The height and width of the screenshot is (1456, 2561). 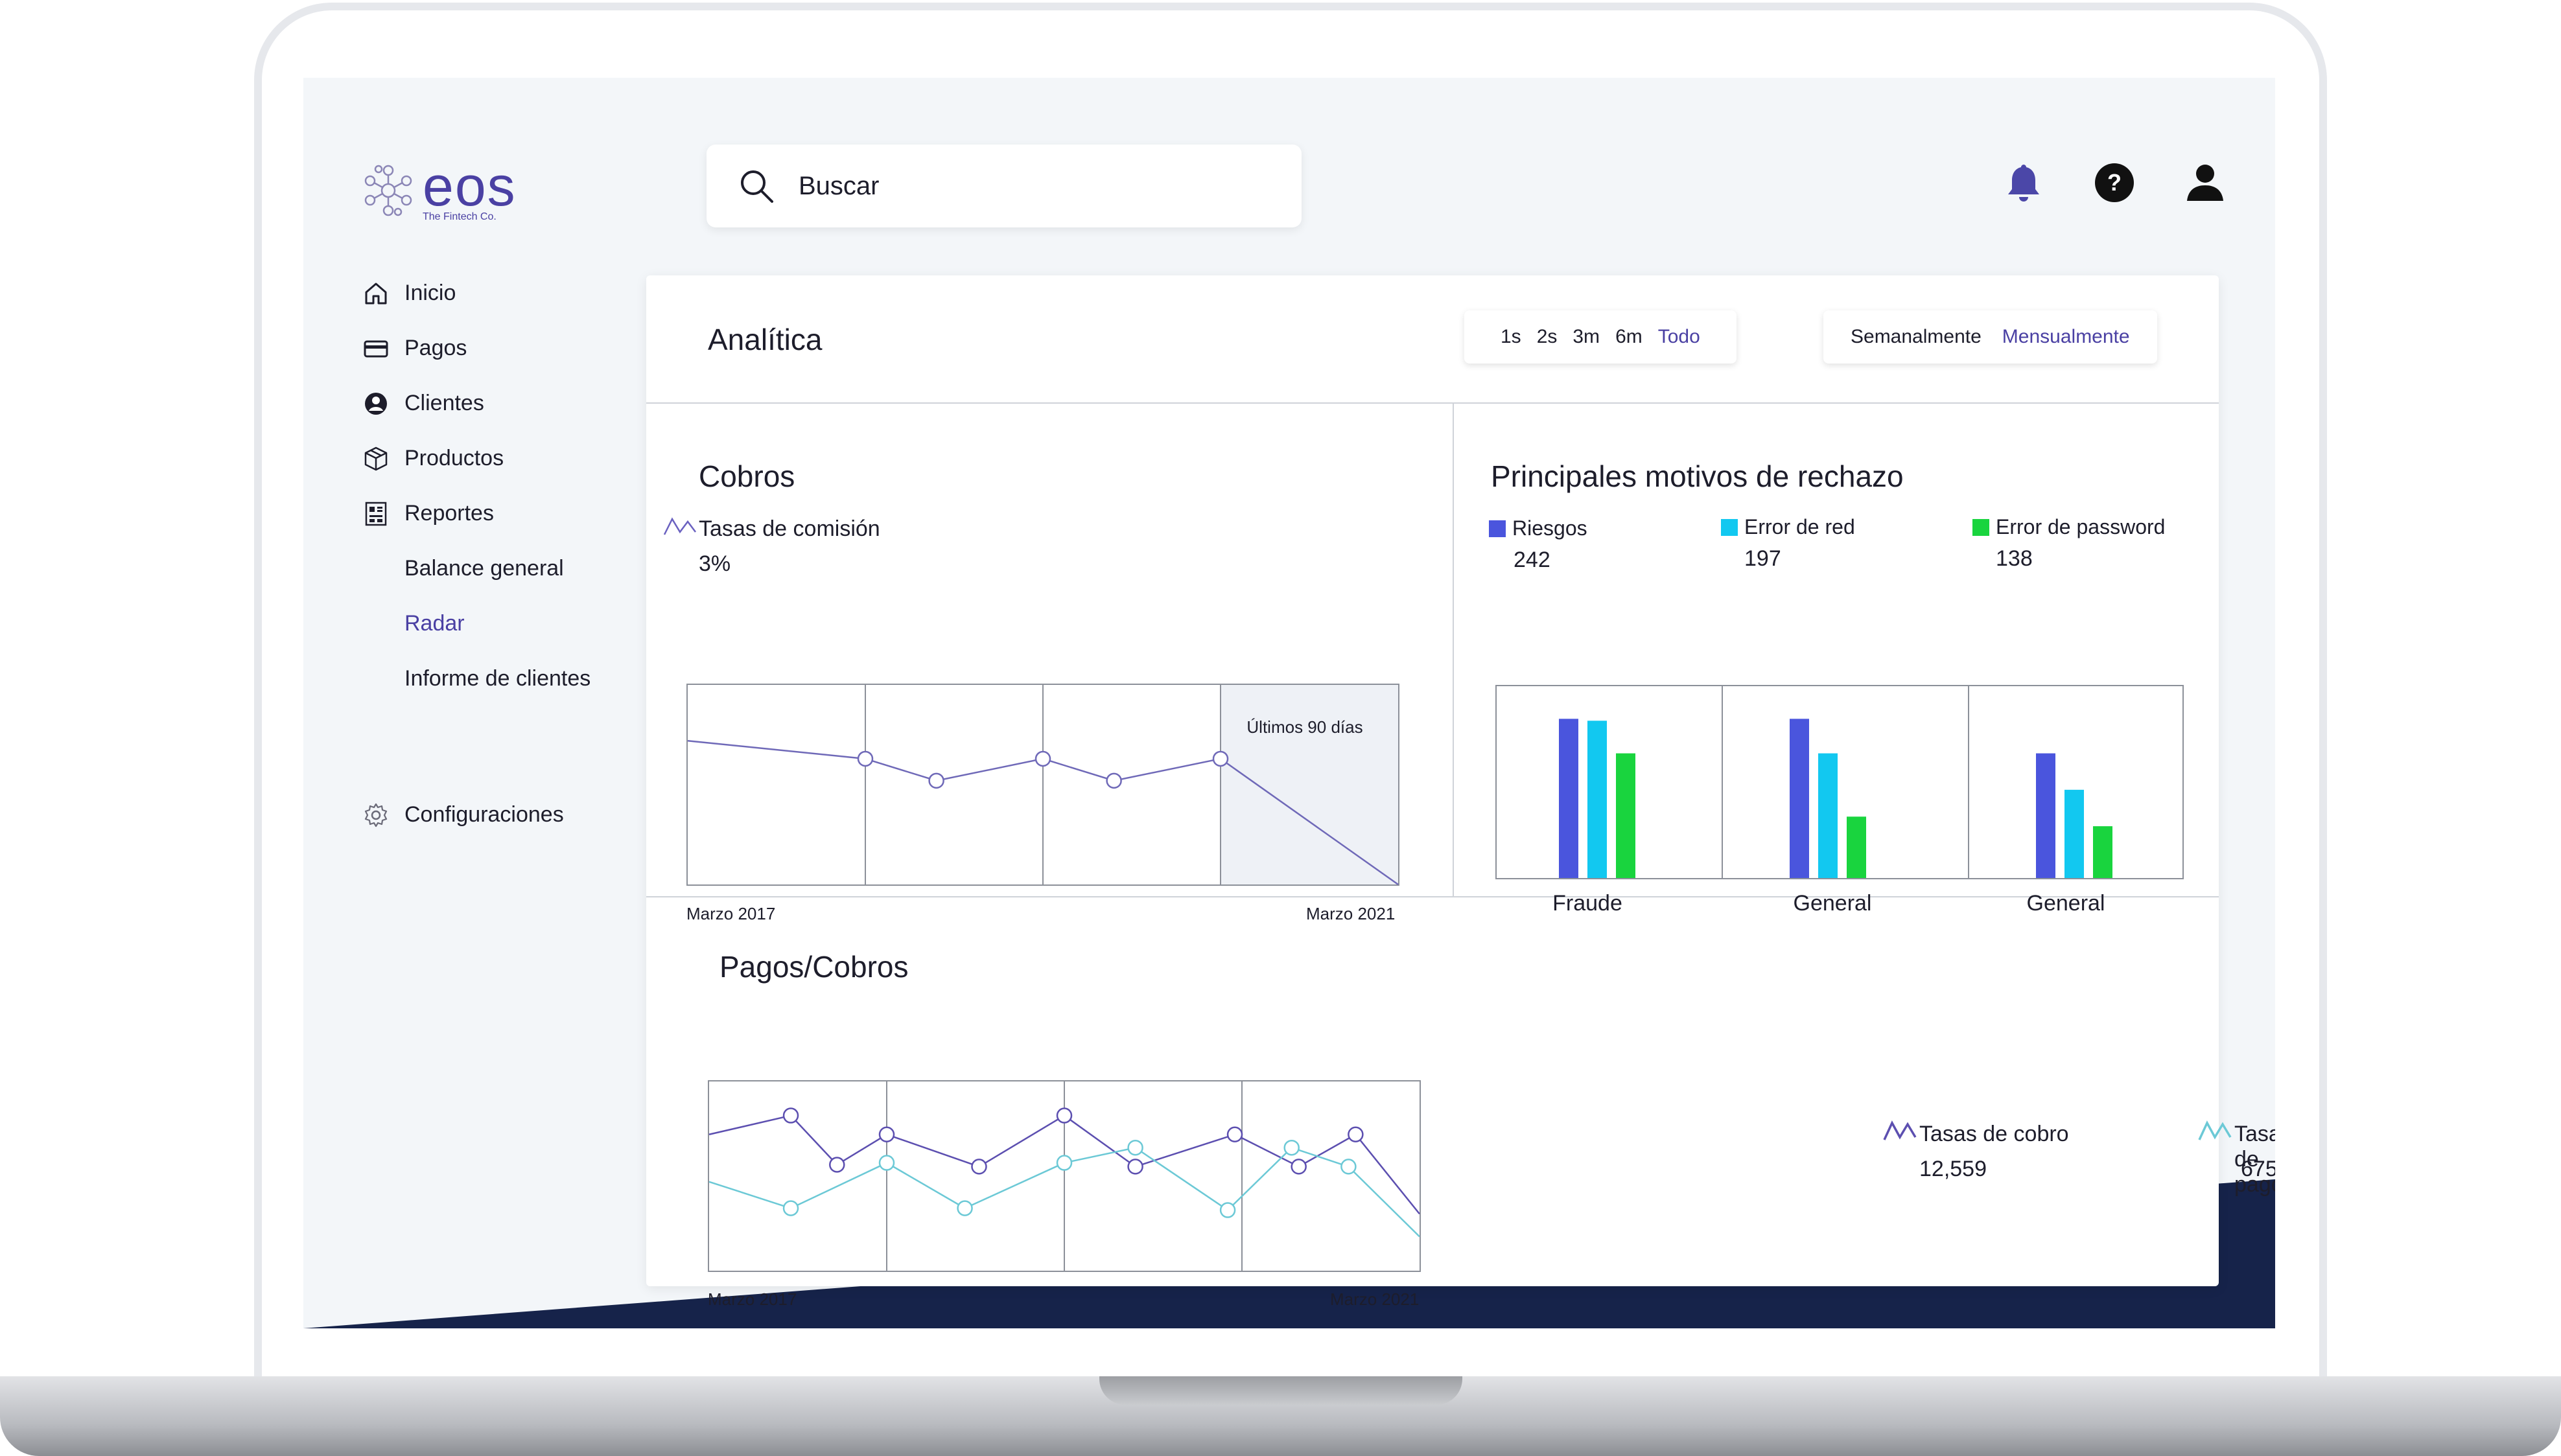 I want to click on search-input, so click(x=1025, y=186).